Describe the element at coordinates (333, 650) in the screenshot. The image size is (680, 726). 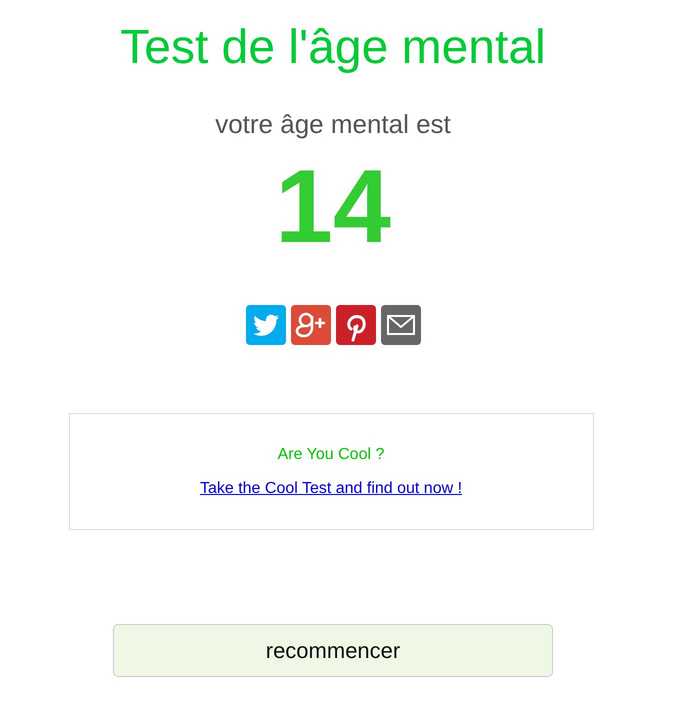
I see `restart-button: recommencer` at that location.